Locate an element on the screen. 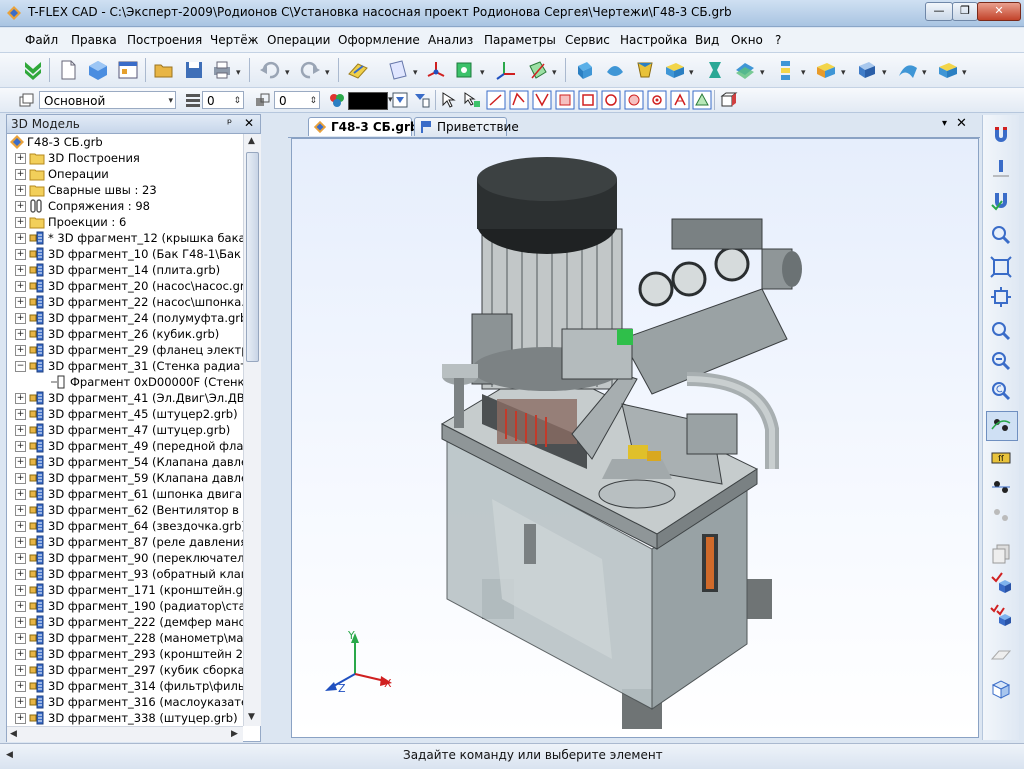  select-body-icon is located at coordinates (588, 100).